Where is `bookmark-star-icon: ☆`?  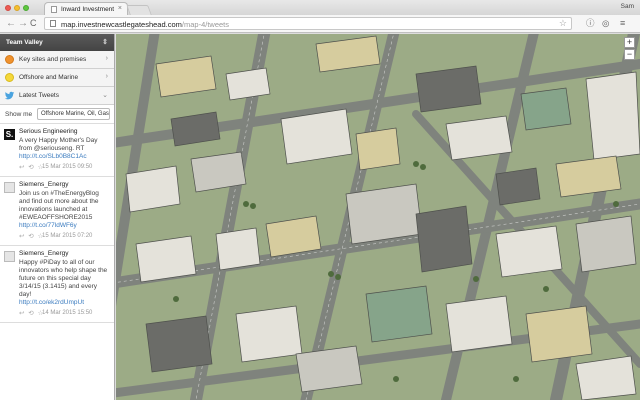
bookmark-star-icon: ☆ is located at coordinates (563, 23).